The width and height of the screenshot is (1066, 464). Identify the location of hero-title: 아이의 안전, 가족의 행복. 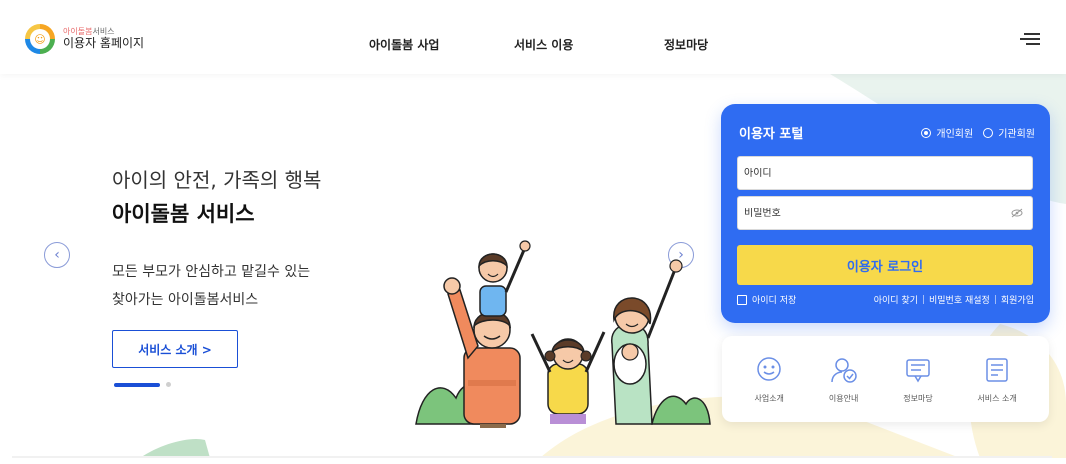
(217, 180).